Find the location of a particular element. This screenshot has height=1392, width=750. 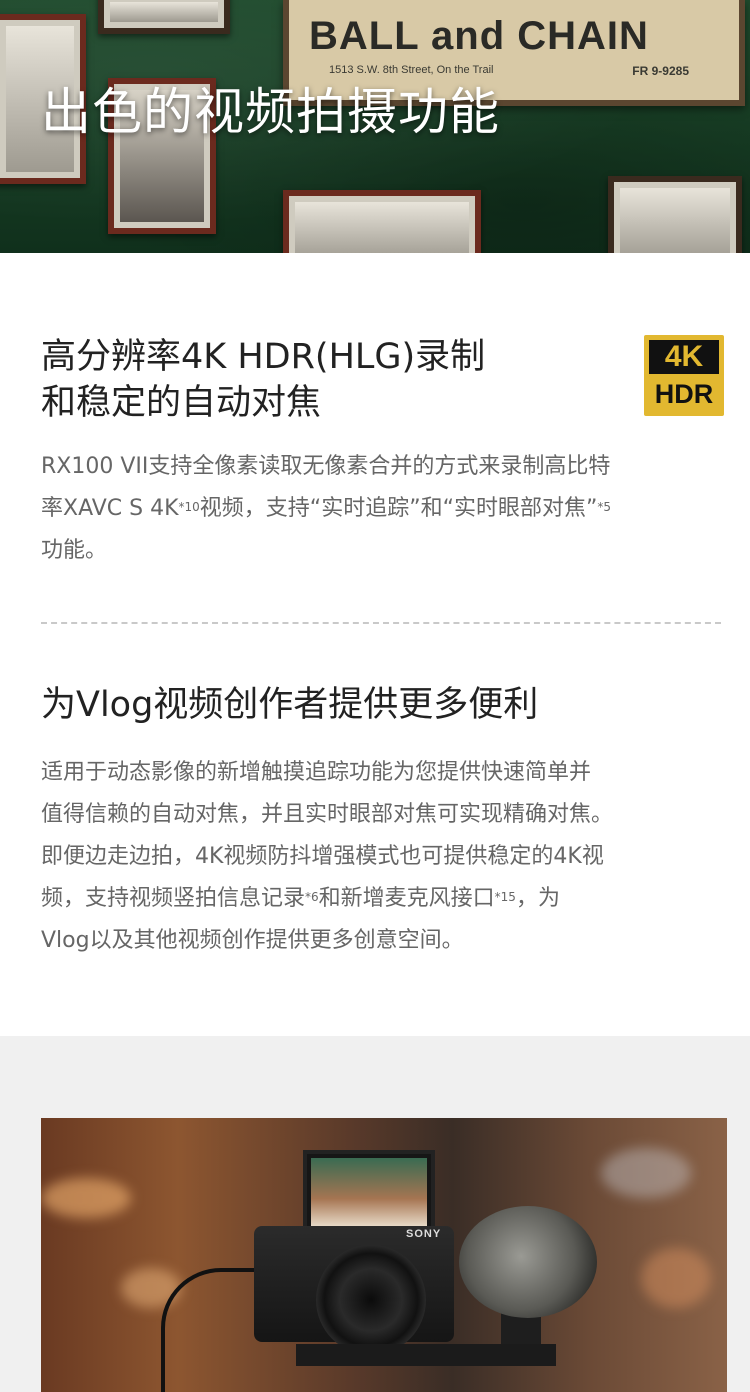

text-span: 率XAVC S 4K is located at coordinates (110, 508).